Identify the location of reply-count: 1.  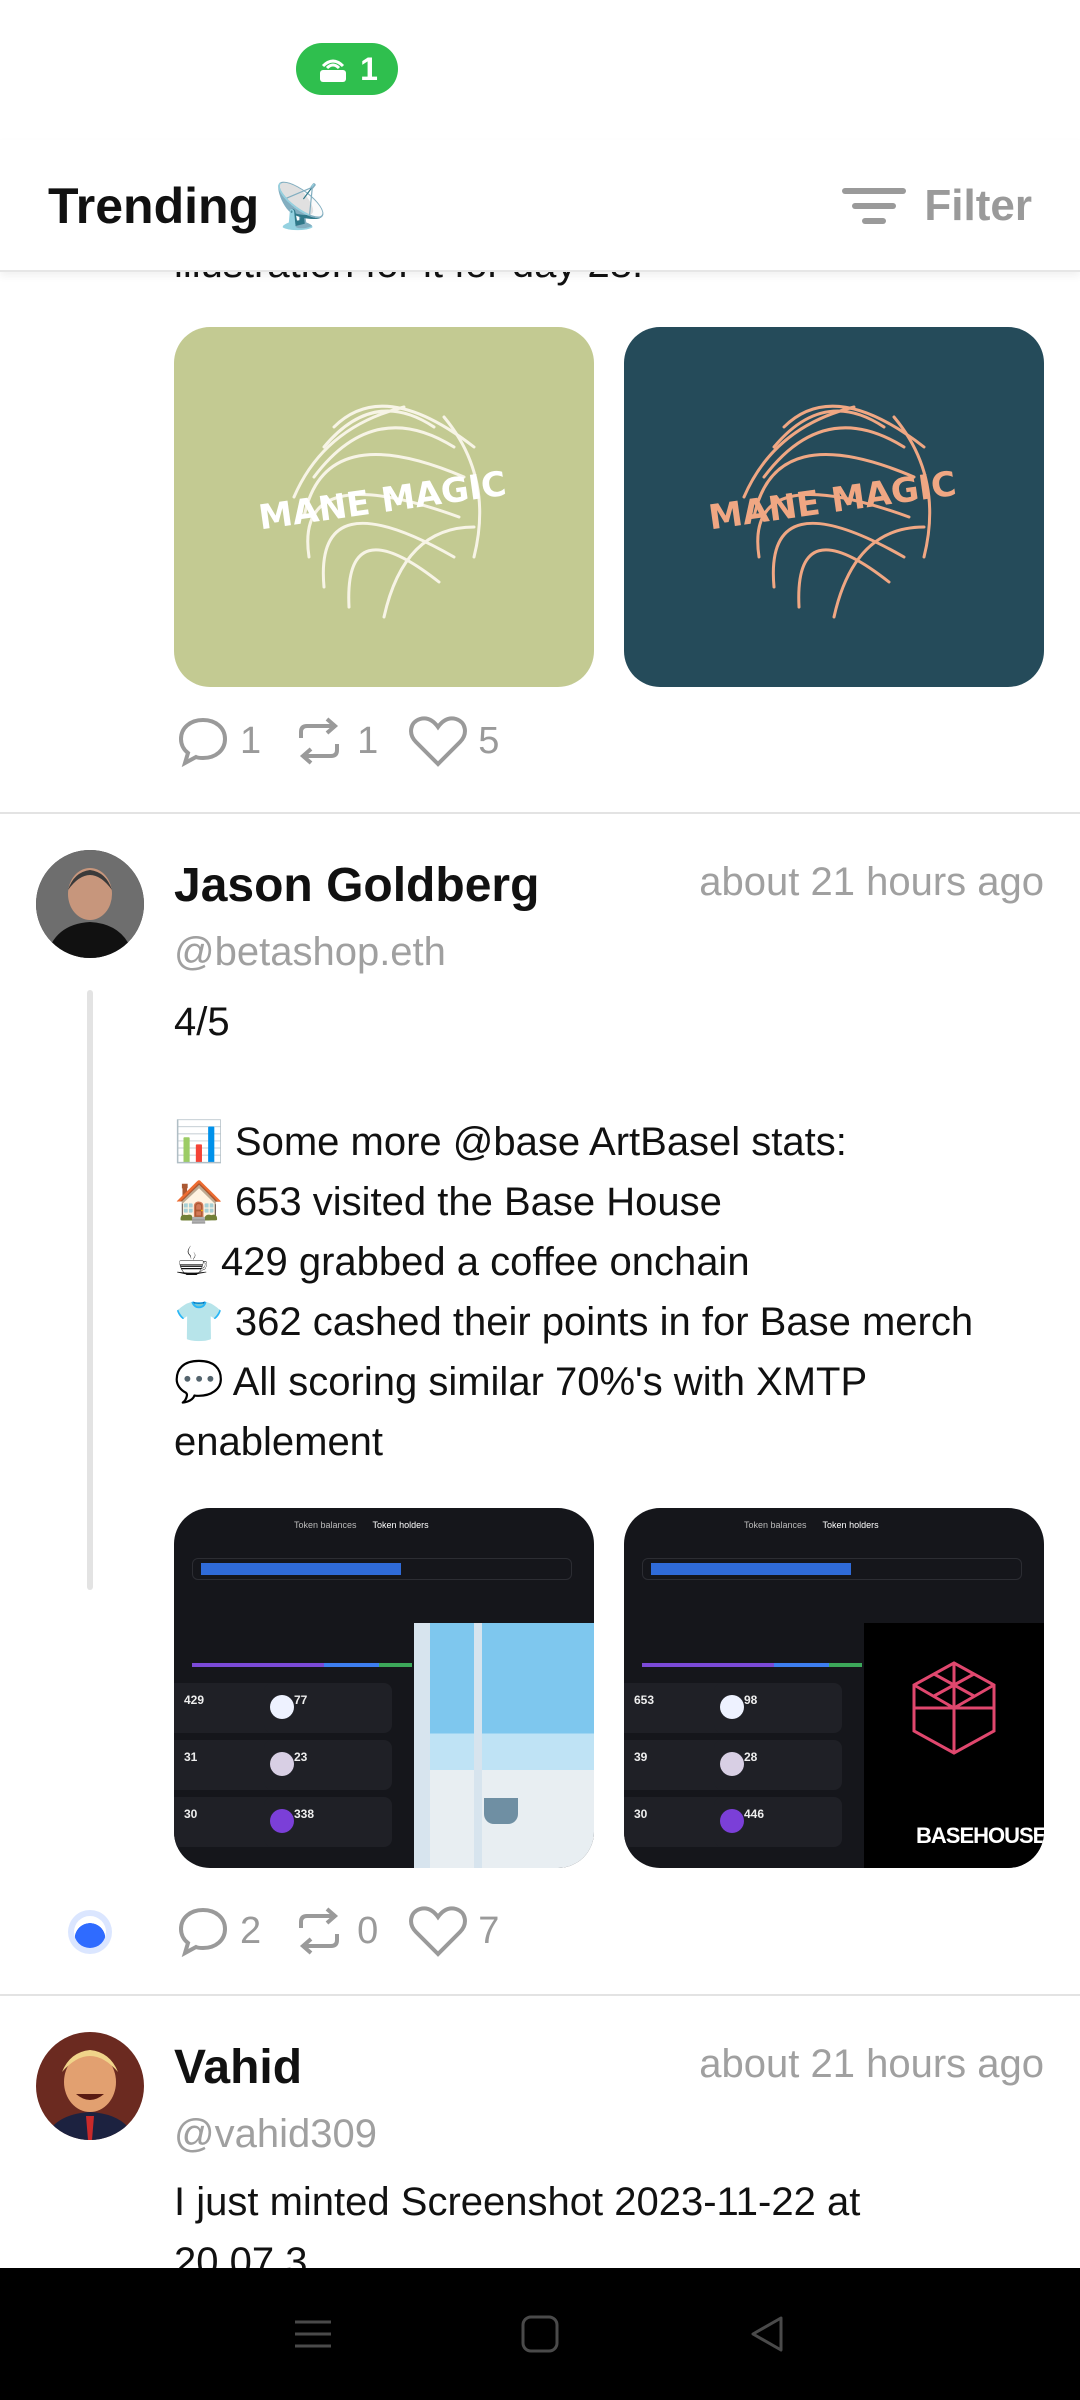
(251, 740).